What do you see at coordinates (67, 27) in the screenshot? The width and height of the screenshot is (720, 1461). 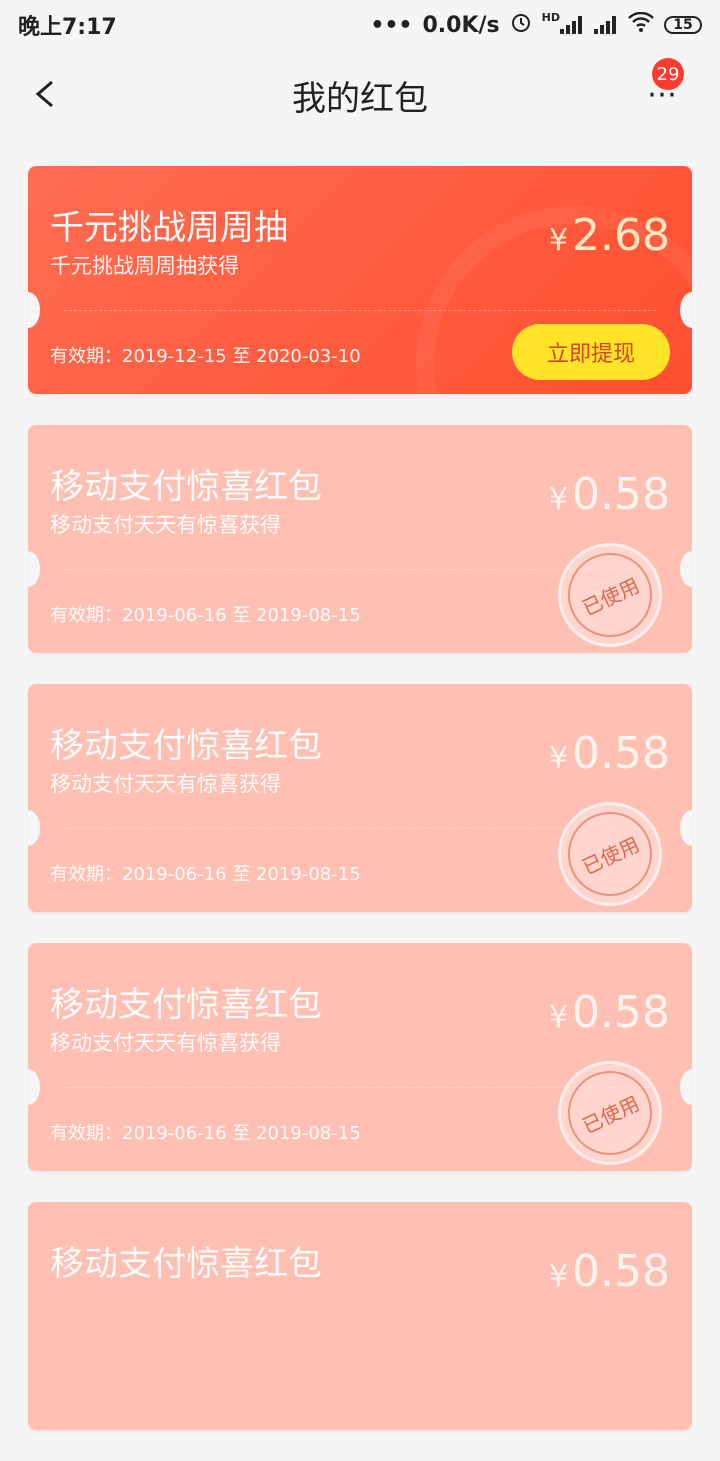 I see `status-time: 晚上7:17` at bounding box center [67, 27].